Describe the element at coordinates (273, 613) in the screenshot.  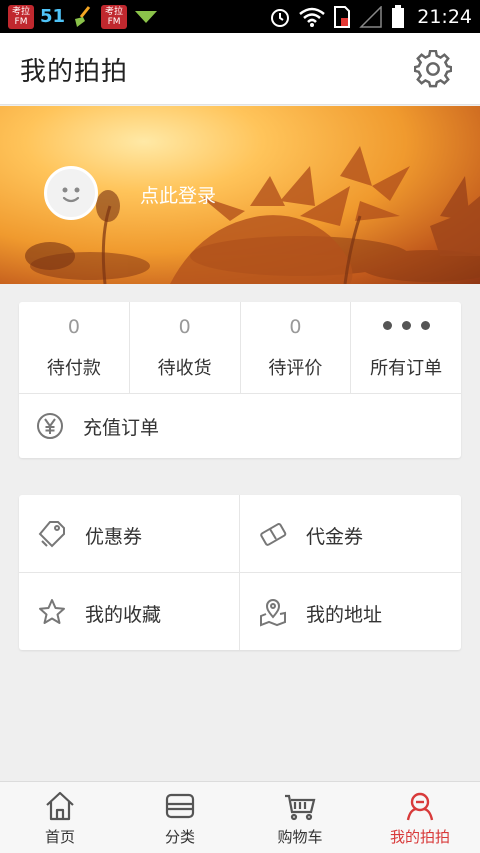
I see `map-pin-icon` at that location.